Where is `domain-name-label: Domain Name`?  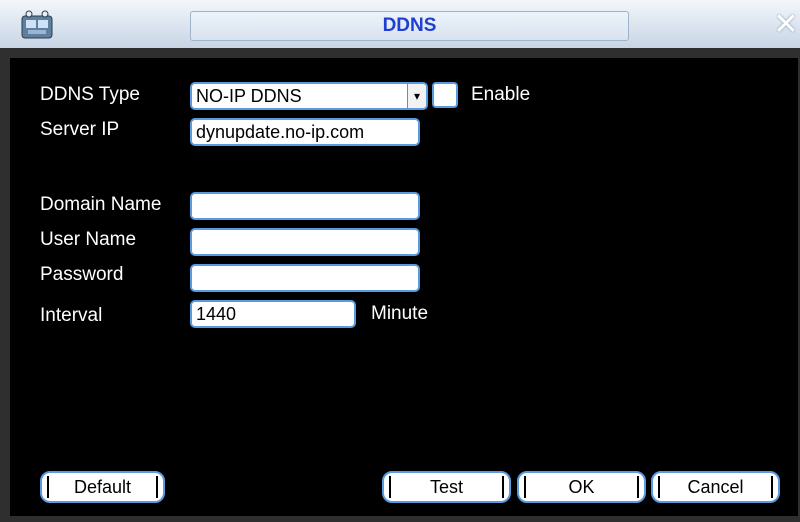
domain-name-label: Domain Name is located at coordinates (101, 204).